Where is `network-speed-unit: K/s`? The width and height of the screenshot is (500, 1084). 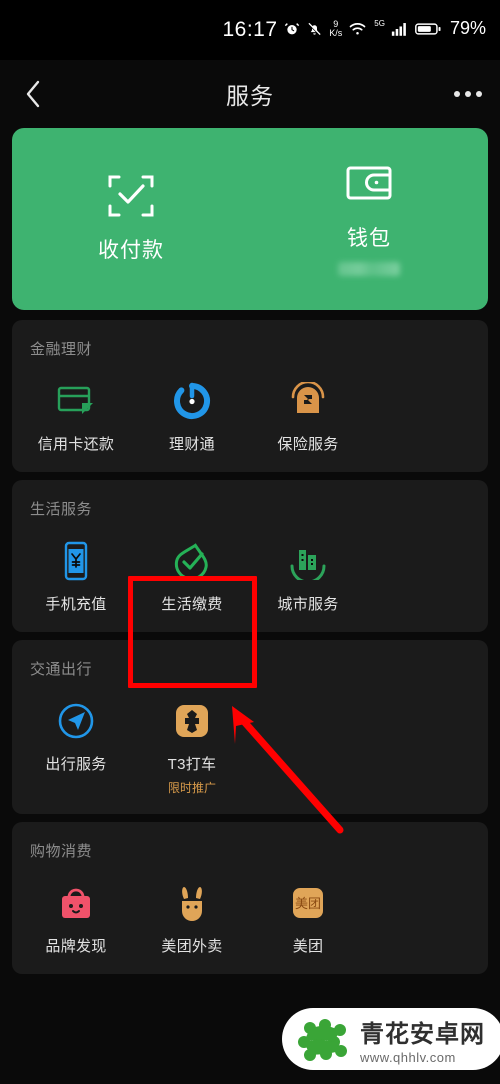
network-speed-unit: K/s is located at coordinates (336, 32).